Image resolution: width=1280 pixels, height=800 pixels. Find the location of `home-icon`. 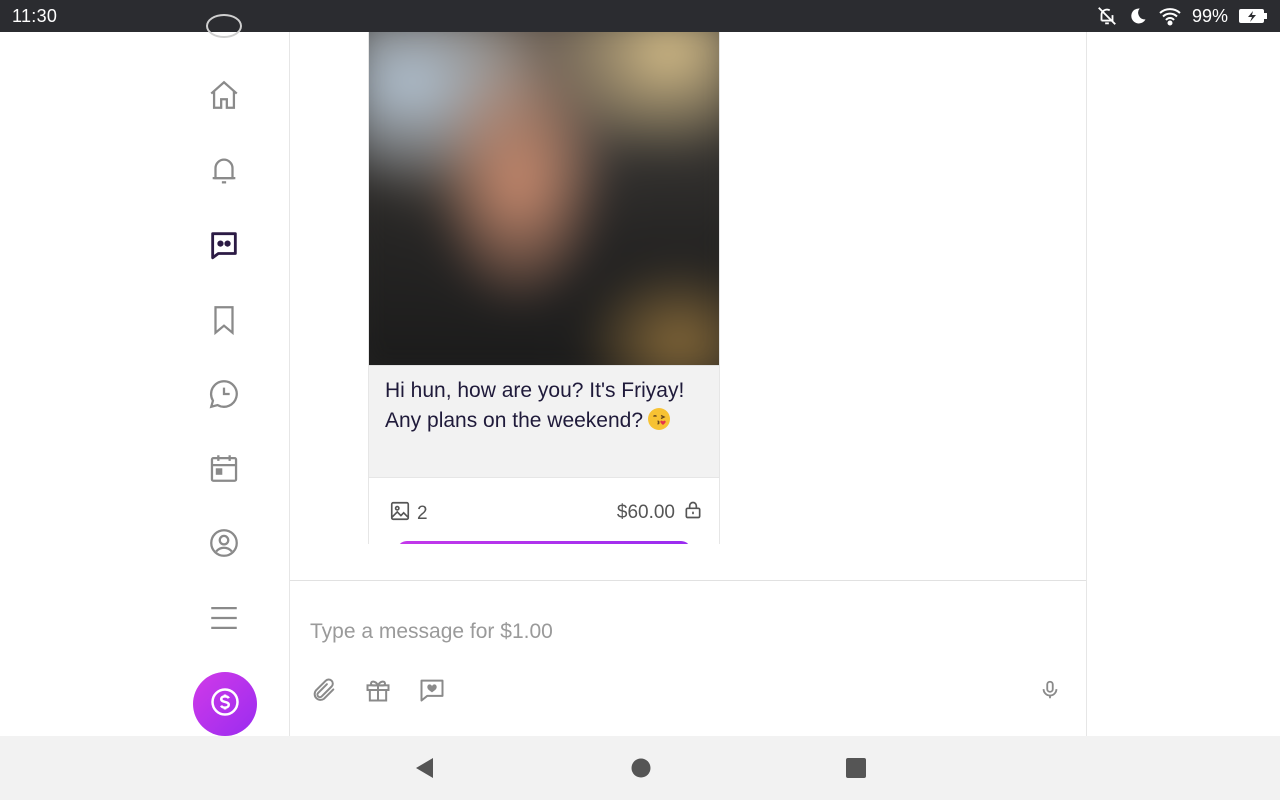

home-icon is located at coordinates (224, 95).